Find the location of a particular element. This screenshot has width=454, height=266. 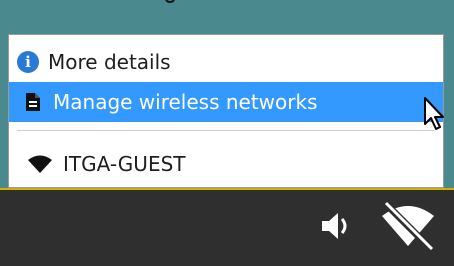

menu-item-label: Manage wireless networks is located at coordinates (185, 102).